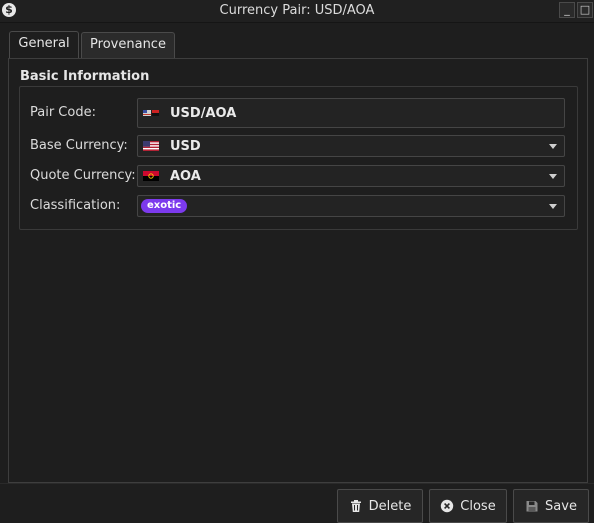  Describe the element at coordinates (185, 176) in the screenshot. I see `quote-currency-value: AOA` at that location.